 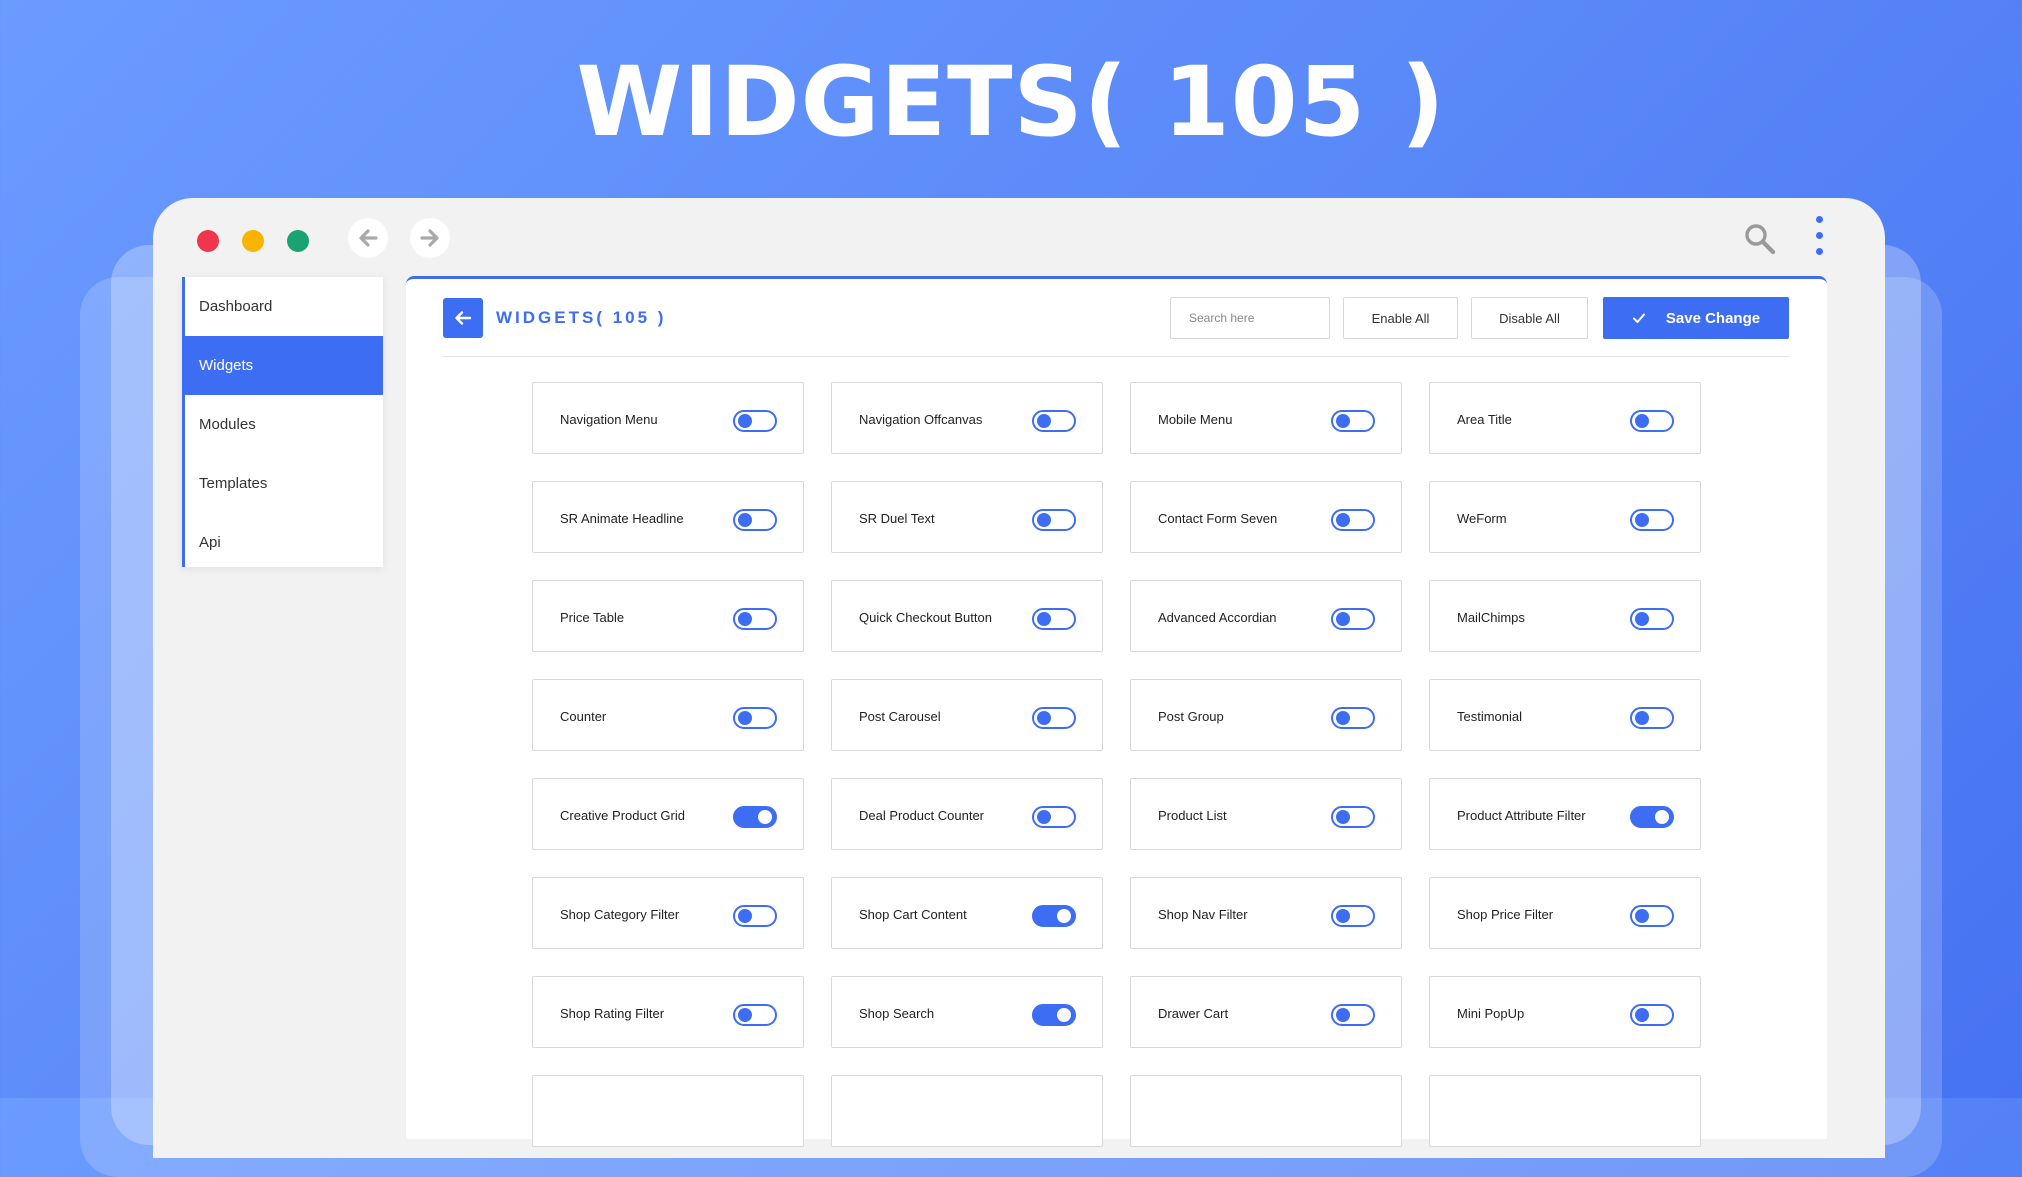 I want to click on widget-label: Advanced Accordian, so click(x=1217, y=617).